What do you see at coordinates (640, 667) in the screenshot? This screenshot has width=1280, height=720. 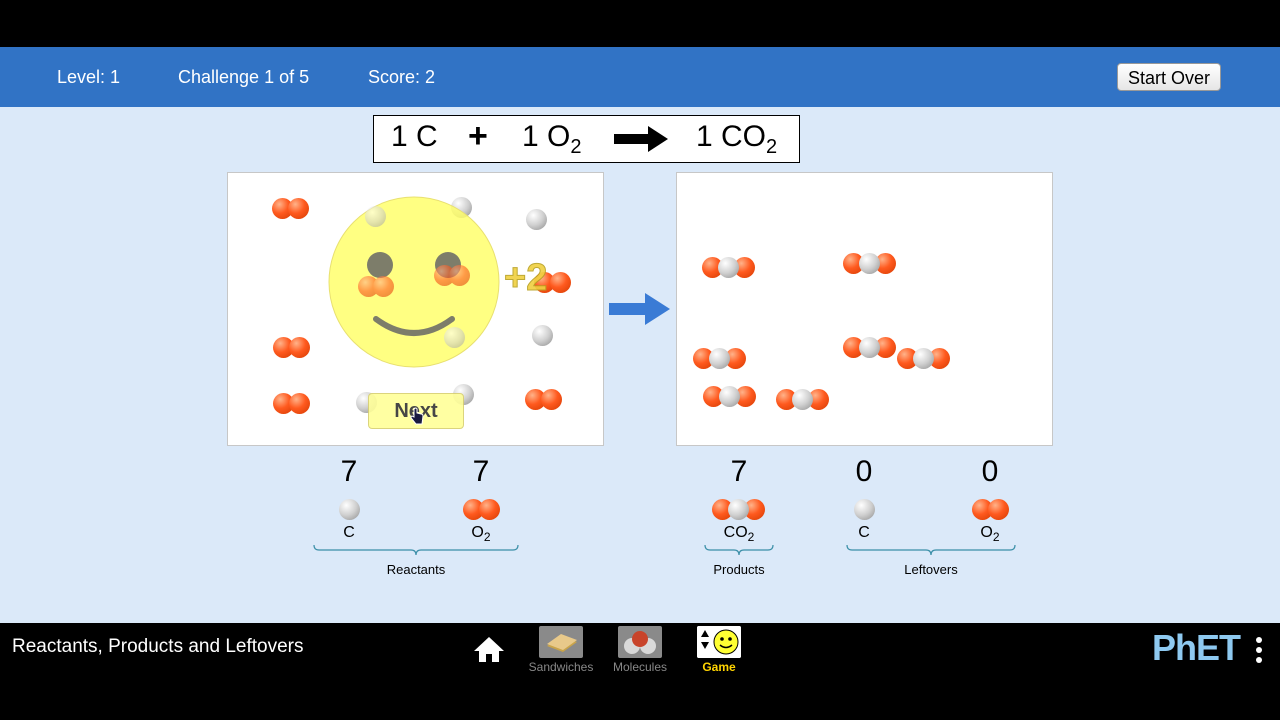 I see `molecules-label: Molecules` at bounding box center [640, 667].